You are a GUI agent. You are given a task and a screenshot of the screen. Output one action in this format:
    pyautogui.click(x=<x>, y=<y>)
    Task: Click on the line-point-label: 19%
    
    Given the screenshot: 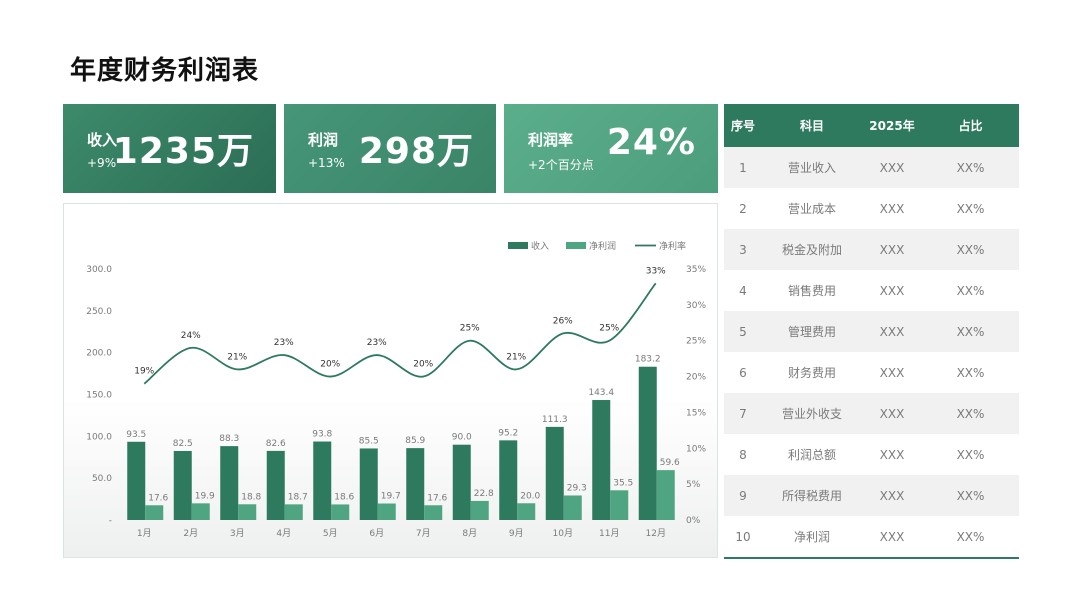 What is the action you would take?
    pyautogui.click(x=144, y=372)
    